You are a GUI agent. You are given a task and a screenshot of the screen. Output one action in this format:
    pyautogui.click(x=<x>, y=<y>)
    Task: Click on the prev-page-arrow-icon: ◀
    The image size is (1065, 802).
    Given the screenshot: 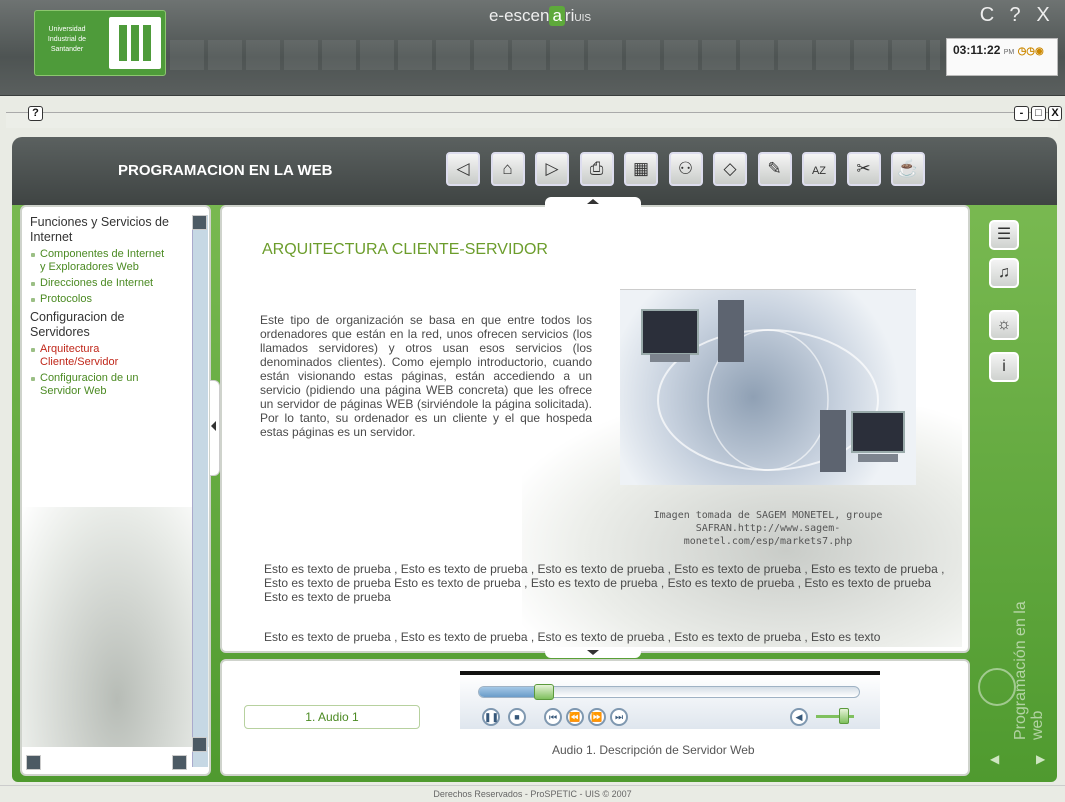 What is the action you would take?
    pyautogui.click(x=994, y=759)
    